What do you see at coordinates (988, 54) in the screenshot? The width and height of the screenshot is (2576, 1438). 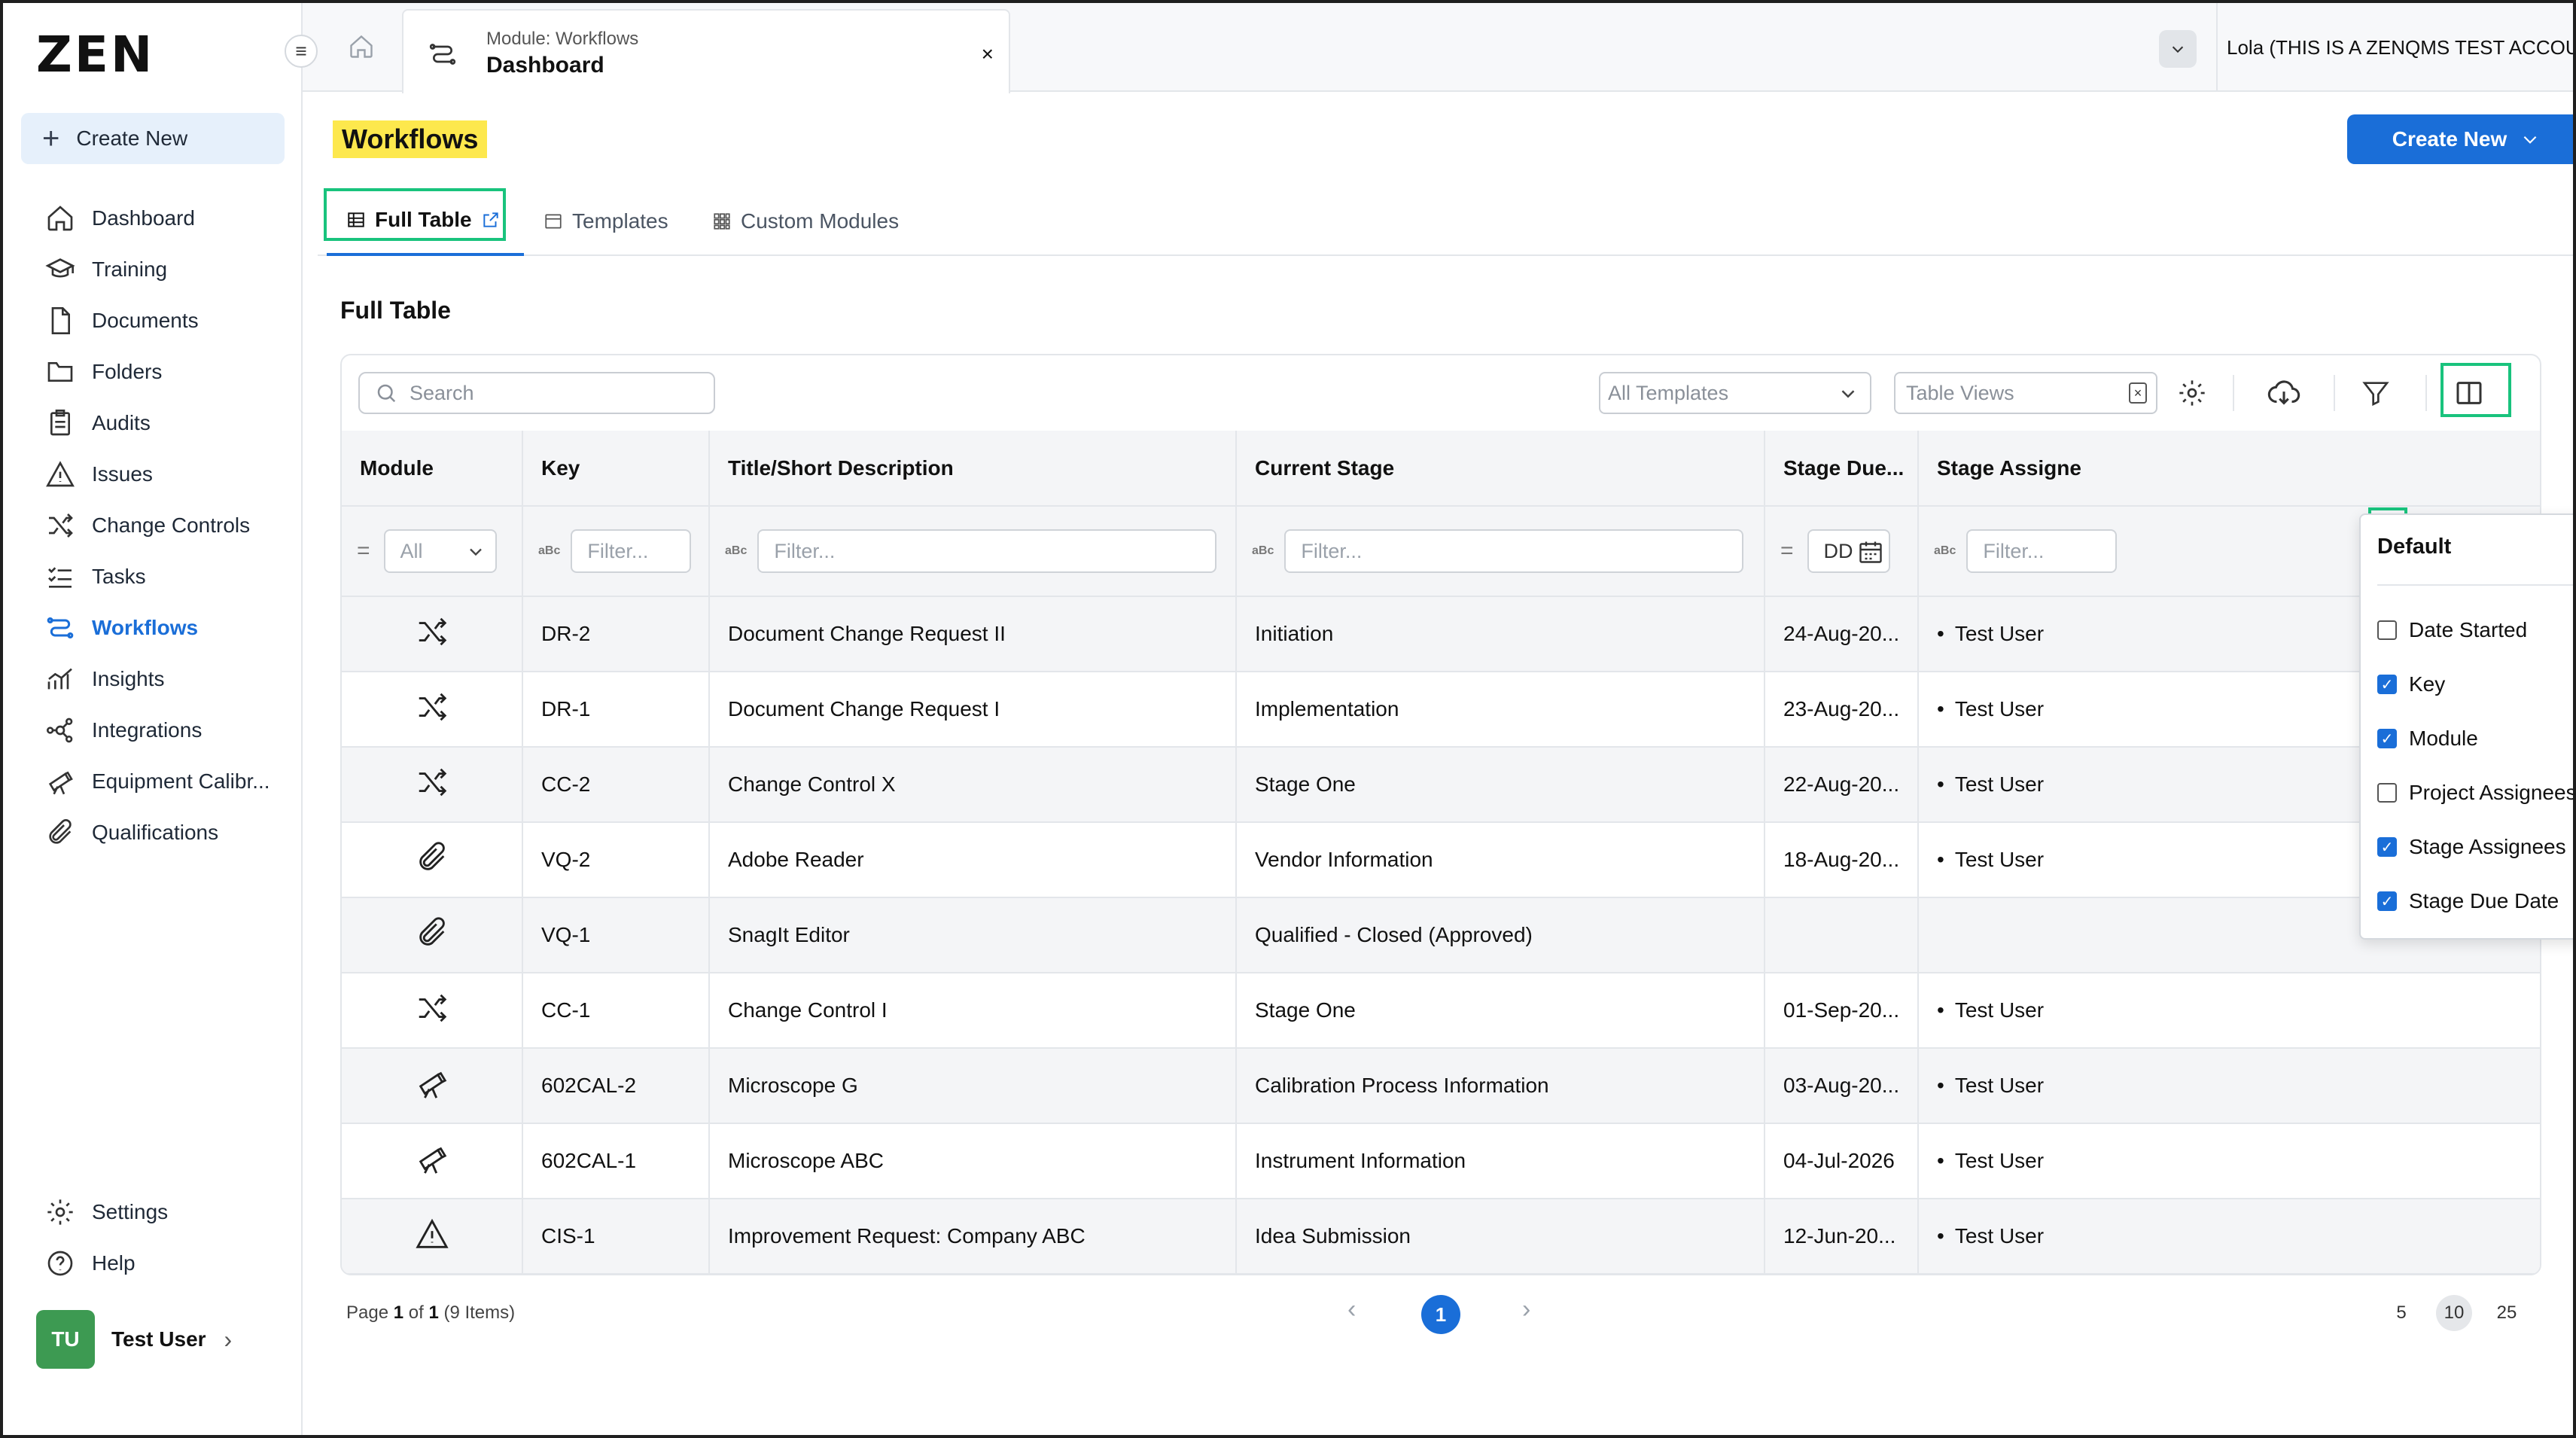 I see `close-icon: ×` at bounding box center [988, 54].